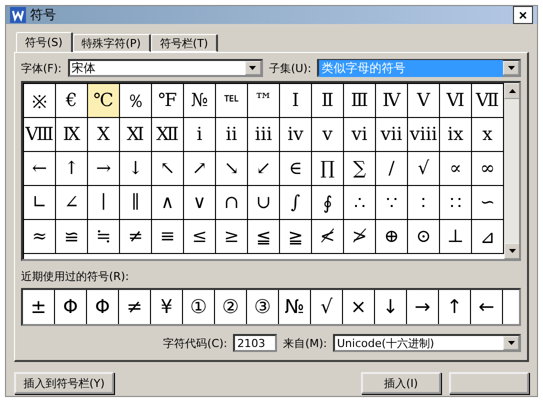 The height and width of the screenshot is (402, 543). What do you see at coordinates (72, 135) in the screenshot?
I see `symbol-cell: Ⅸ` at bounding box center [72, 135].